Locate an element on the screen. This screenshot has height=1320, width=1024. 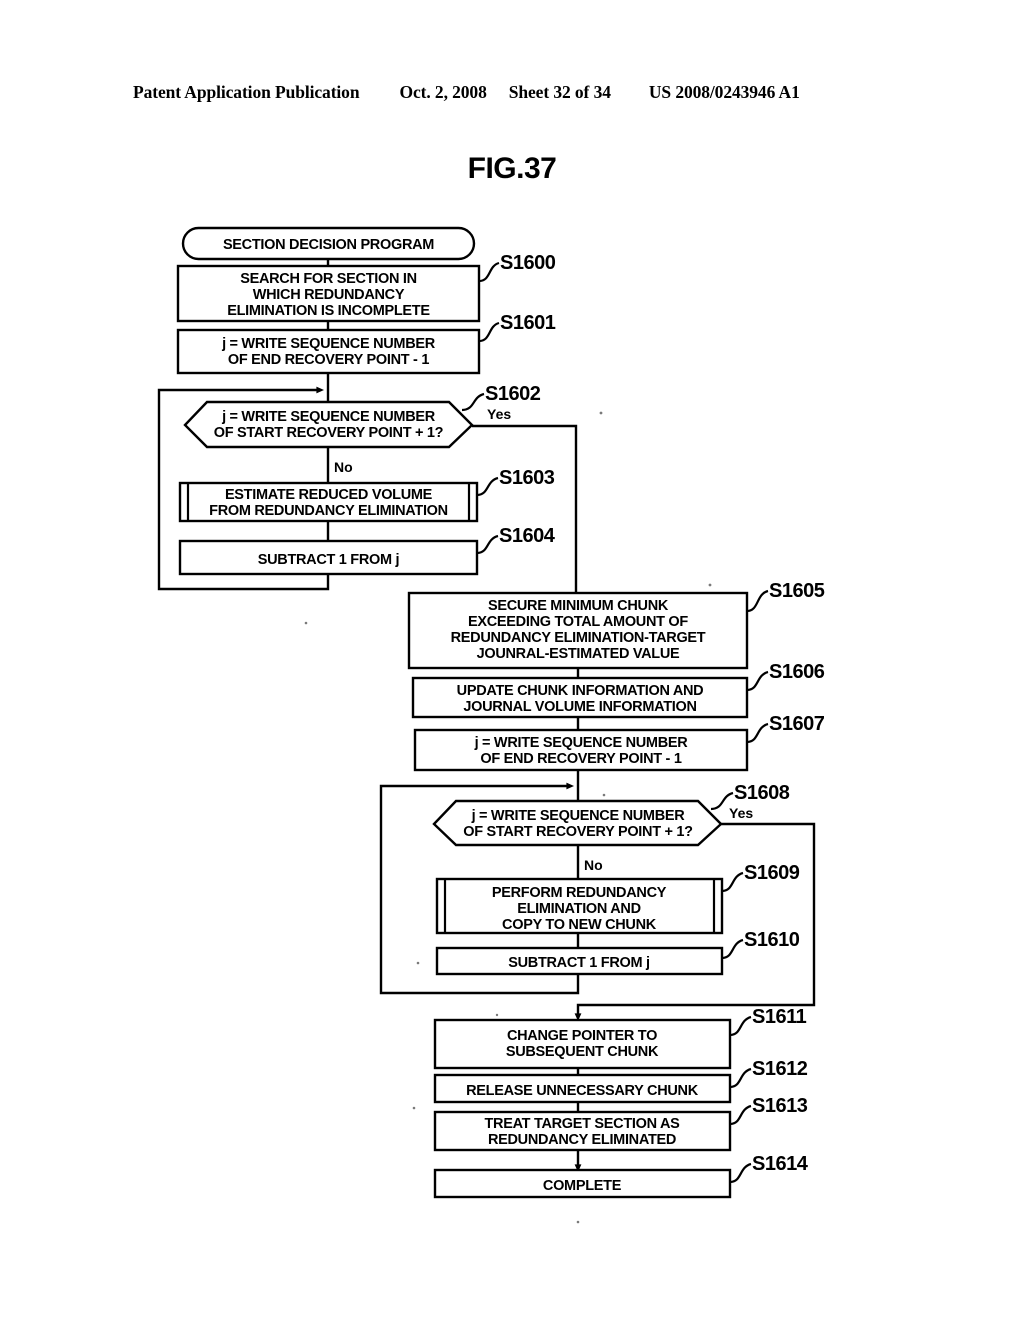
leader-s1610 is located at coordinates (732, 949).